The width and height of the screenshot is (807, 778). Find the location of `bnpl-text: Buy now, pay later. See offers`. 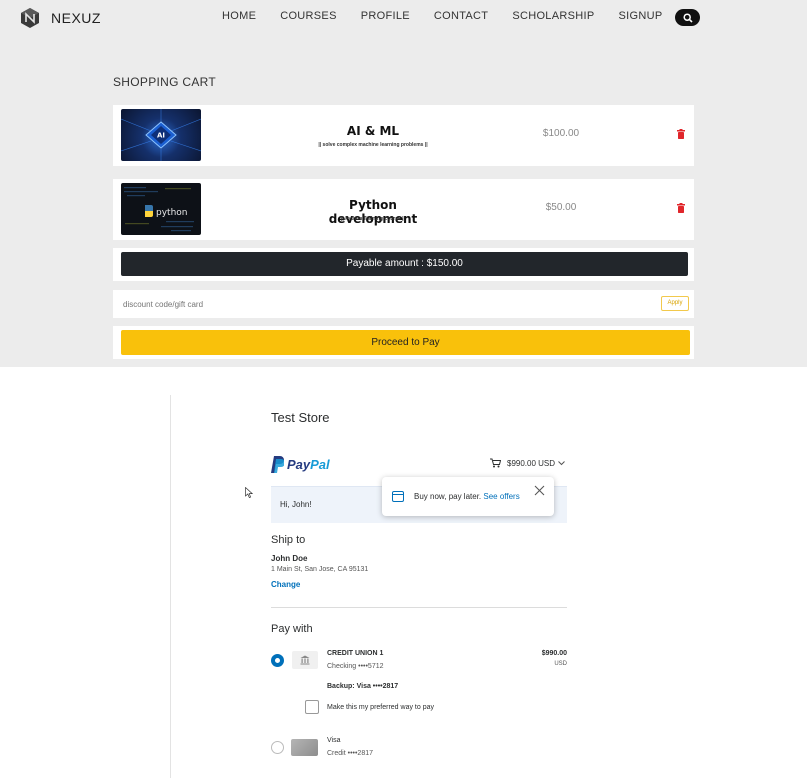

bnpl-text: Buy now, pay later. See offers is located at coordinates (467, 496).